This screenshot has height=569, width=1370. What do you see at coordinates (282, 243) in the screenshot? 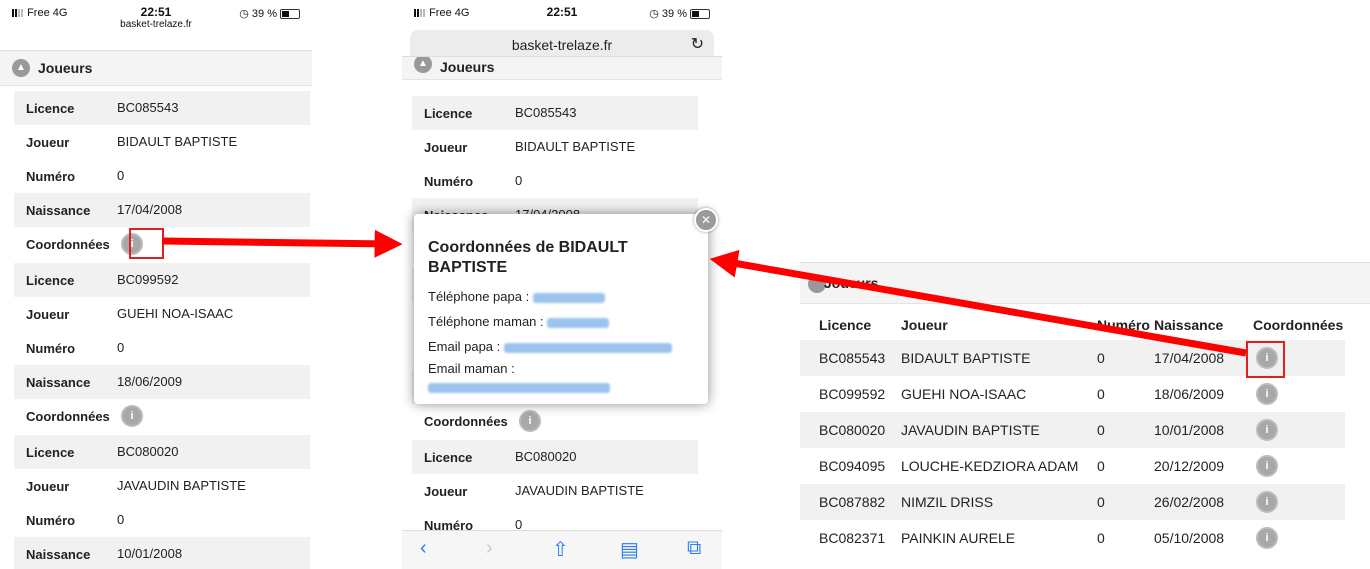
I see `arrow-to-popup` at bounding box center [282, 243].